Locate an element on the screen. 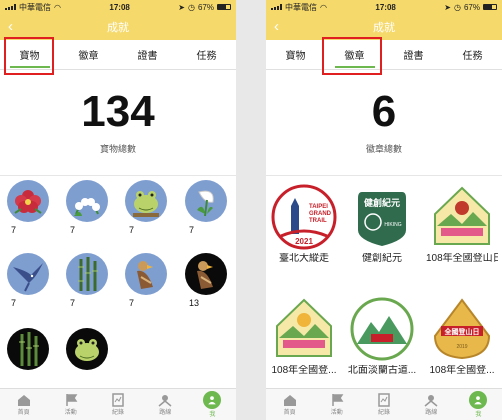  north-face-badge is located at coordinates (382, 329).